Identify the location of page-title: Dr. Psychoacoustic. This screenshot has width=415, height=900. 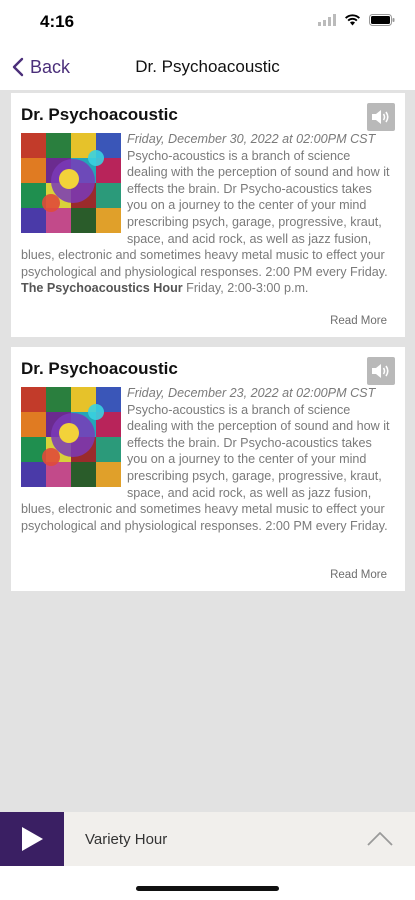
(207, 66).